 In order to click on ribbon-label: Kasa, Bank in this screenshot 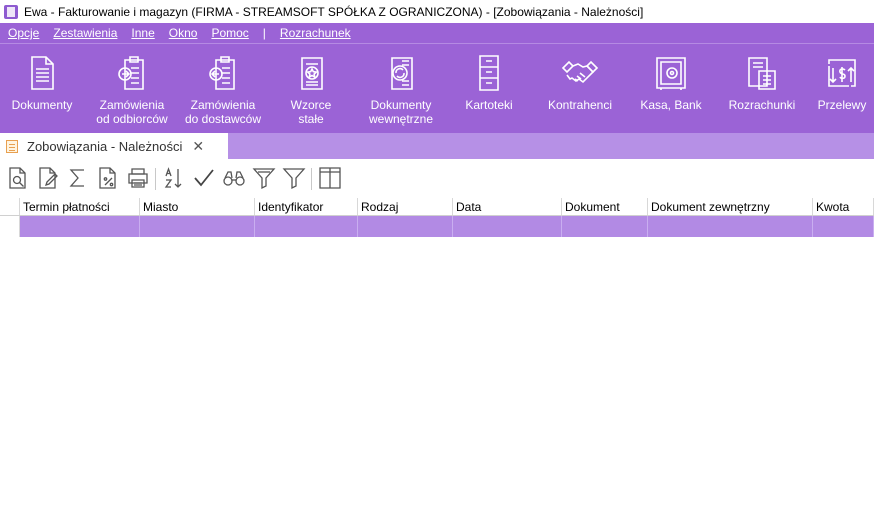, I will do `click(671, 105)`.